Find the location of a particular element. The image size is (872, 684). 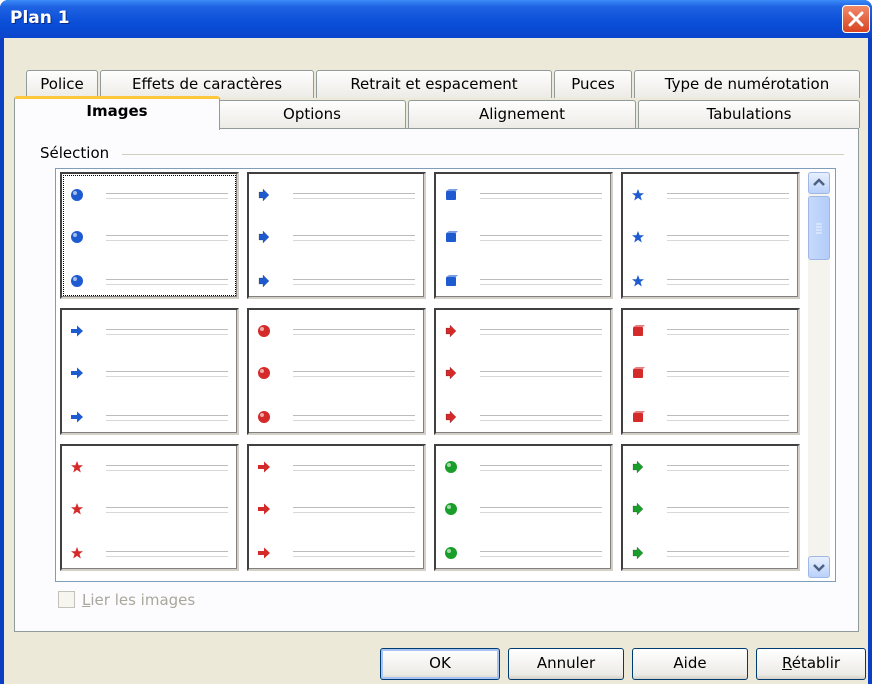

scroll-thumb is located at coordinates (819, 228).